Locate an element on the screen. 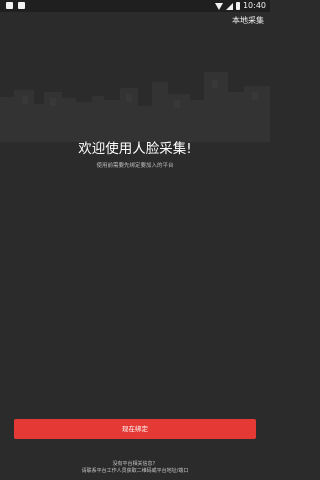 The width and height of the screenshot is (320, 480). battery-icon is located at coordinates (237, 6).